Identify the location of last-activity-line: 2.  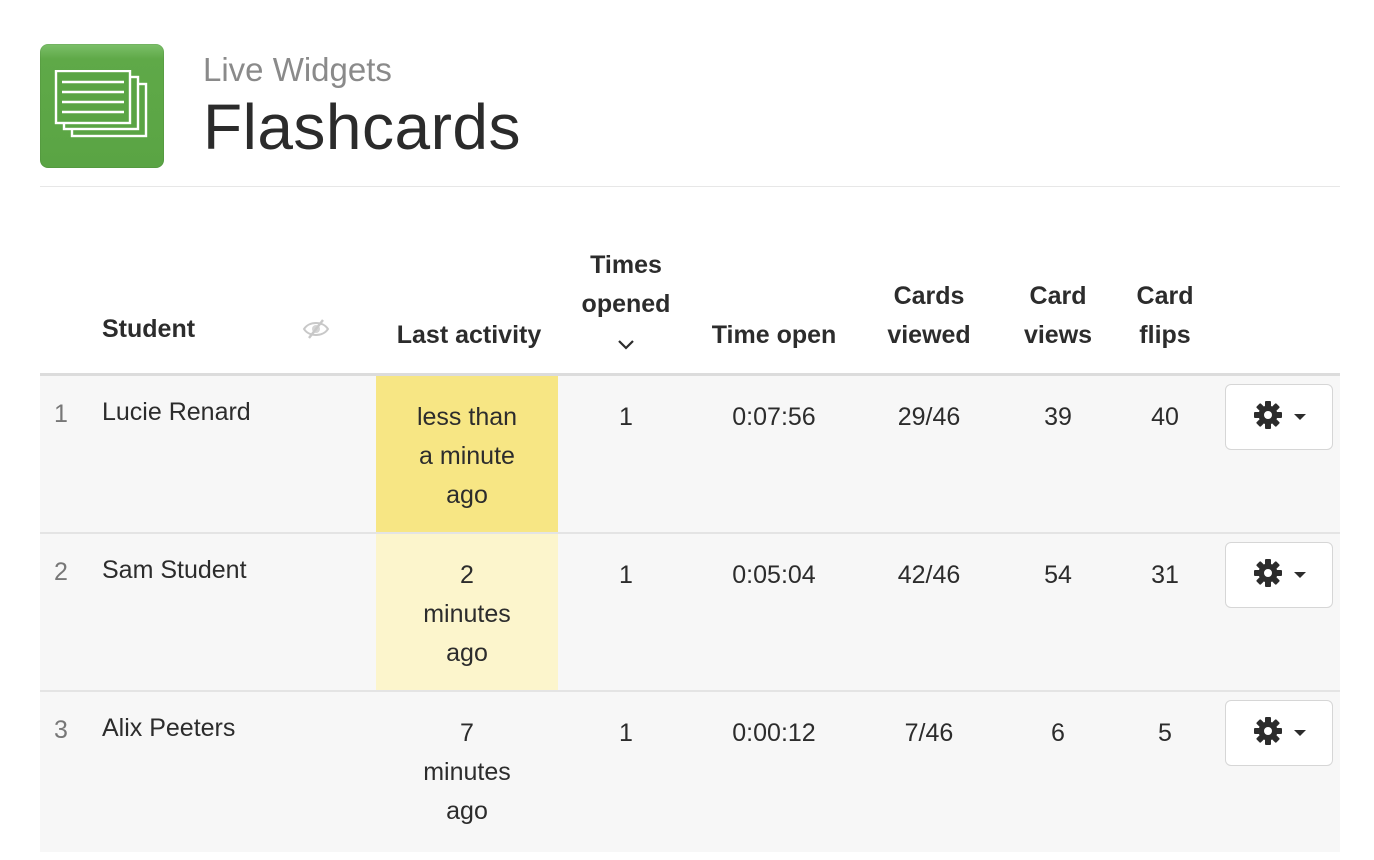
(467, 575).